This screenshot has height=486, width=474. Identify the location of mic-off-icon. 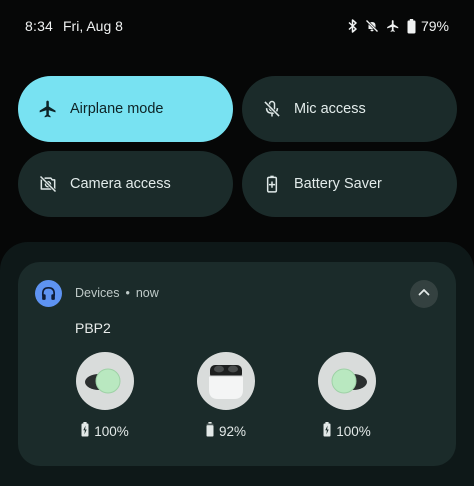
(272, 109).